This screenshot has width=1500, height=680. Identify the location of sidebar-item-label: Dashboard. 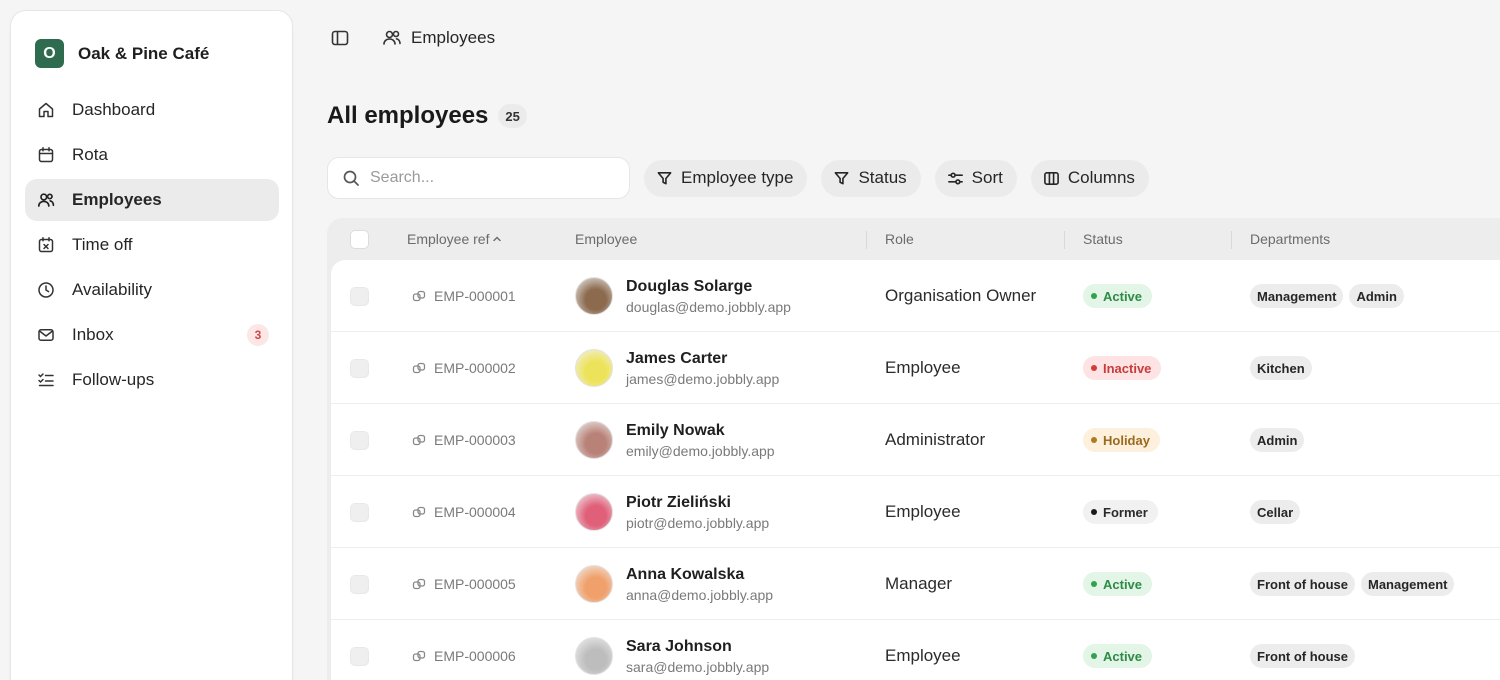
(114, 109).